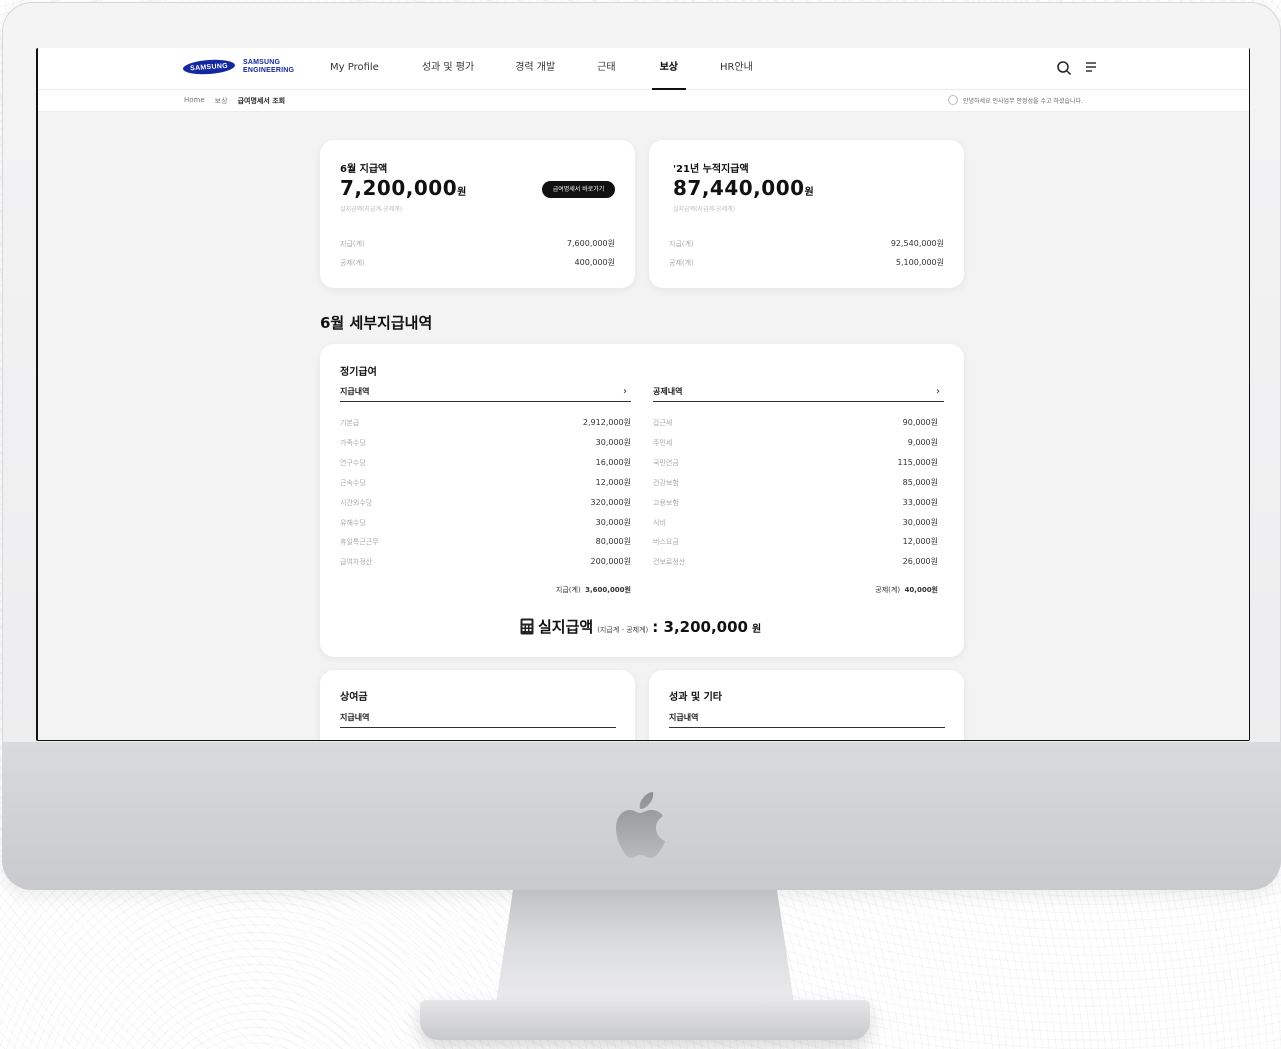 This screenshot has width=1281, height=1049. What do you see at coordinates (920, 541) in the screenshot?
I see `deduct-row-value: 12,000원` at bounding box center [920, 541].